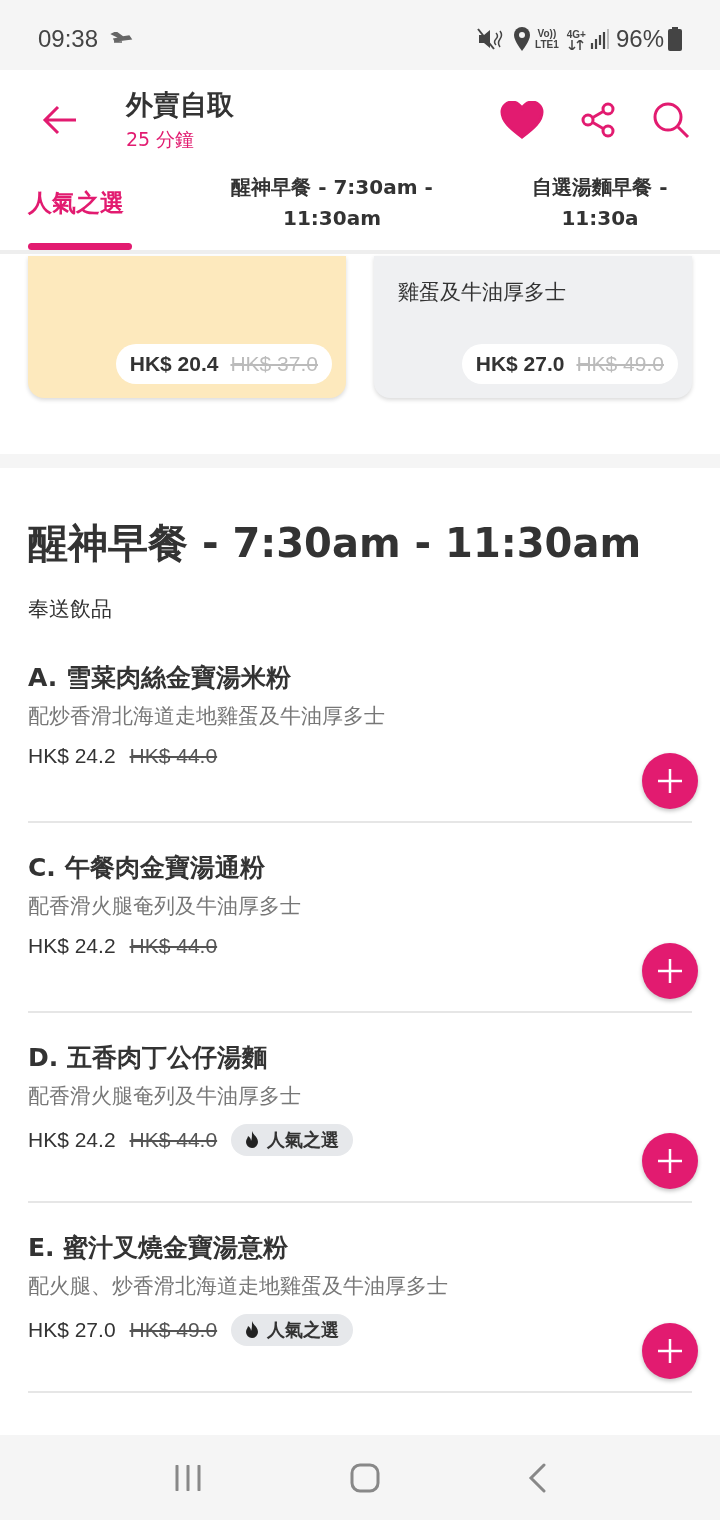 This screenshot has width=720, height=1520. Describe the element at coordinates (639, 39) in the screenshot. I see `battery-percent: 96%` at that location.